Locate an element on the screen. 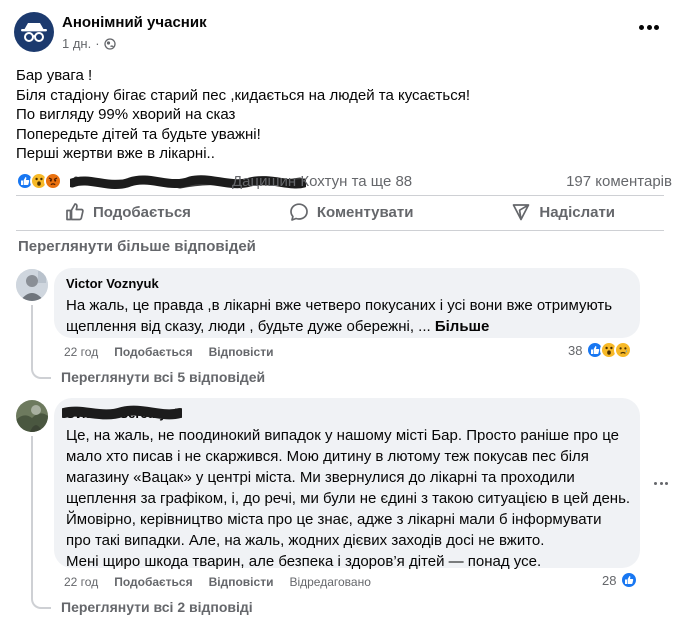 This screenshot has height=619, width=681. reaction-icons is located at coordinates (39, 181).